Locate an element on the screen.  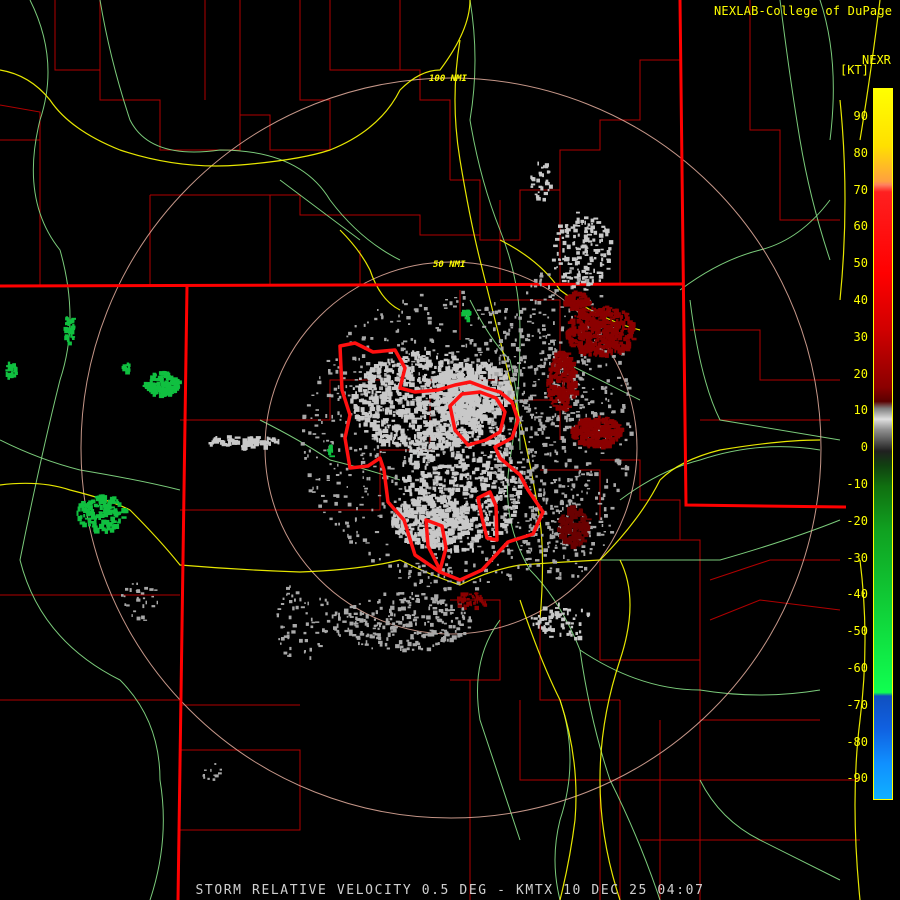
scale-label: 50 is located at coordinates (860, 263).